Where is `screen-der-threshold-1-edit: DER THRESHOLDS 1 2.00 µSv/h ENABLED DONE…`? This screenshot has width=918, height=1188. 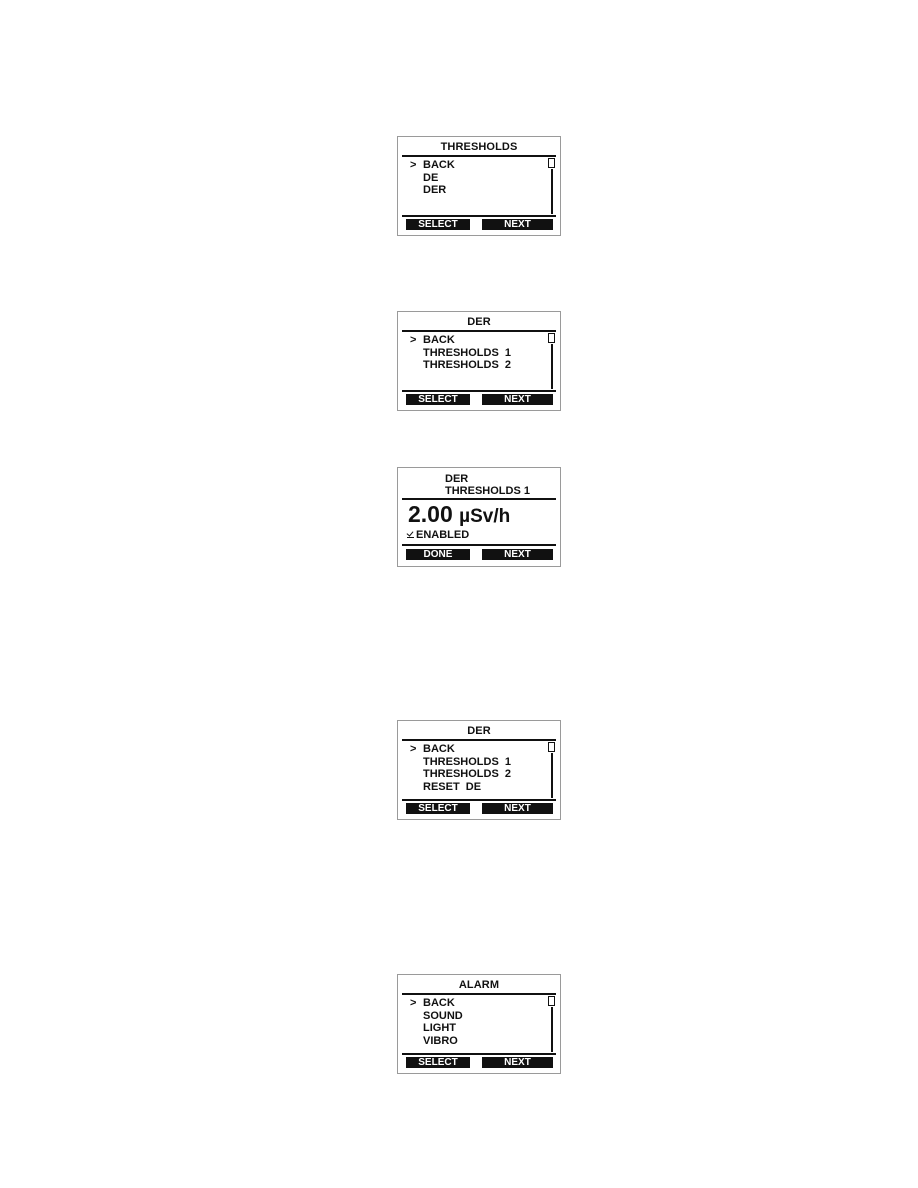
screen-der-threshold-1-edit: DER THRESHOLDS 1 2.00 µSv/h ENABLED DONE… is located at coordinates (479, 517).